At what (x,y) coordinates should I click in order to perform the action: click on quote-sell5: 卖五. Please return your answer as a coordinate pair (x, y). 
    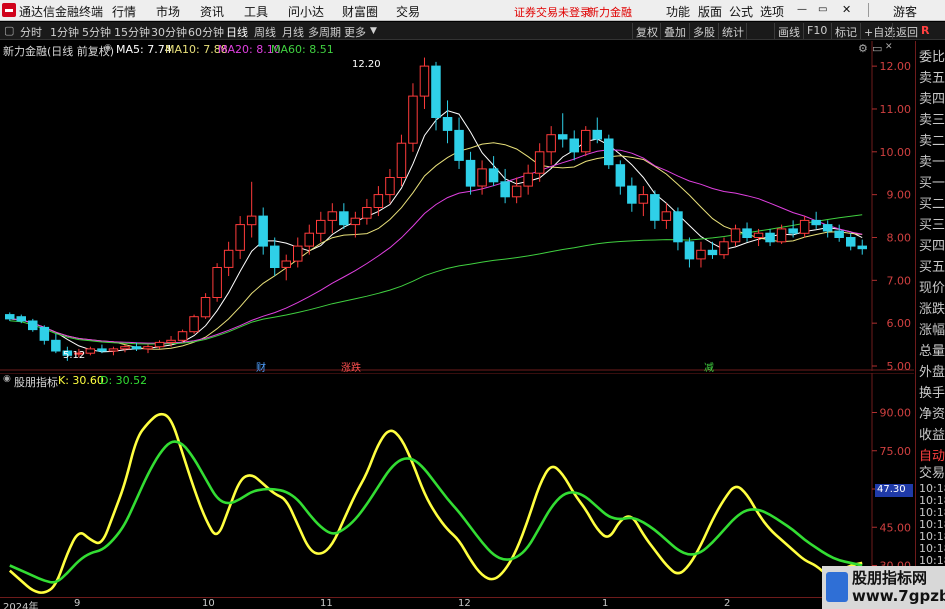
    Looking at the image, I should click on (932, 76).